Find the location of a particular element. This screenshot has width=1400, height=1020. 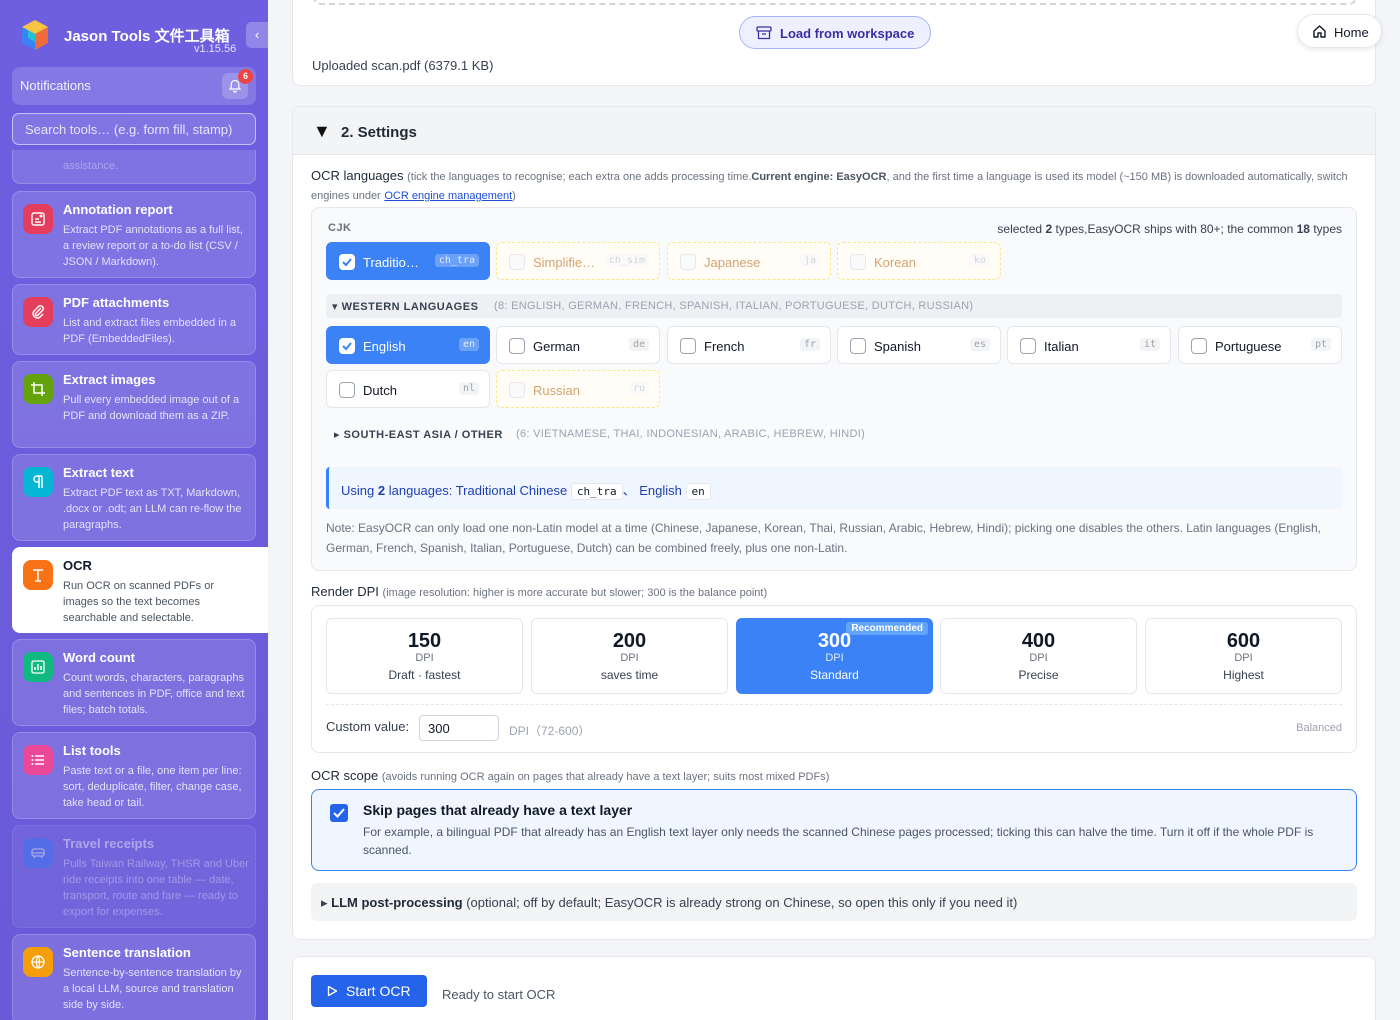

tool-title: PDF attachments is located at coordinates (116, 302).